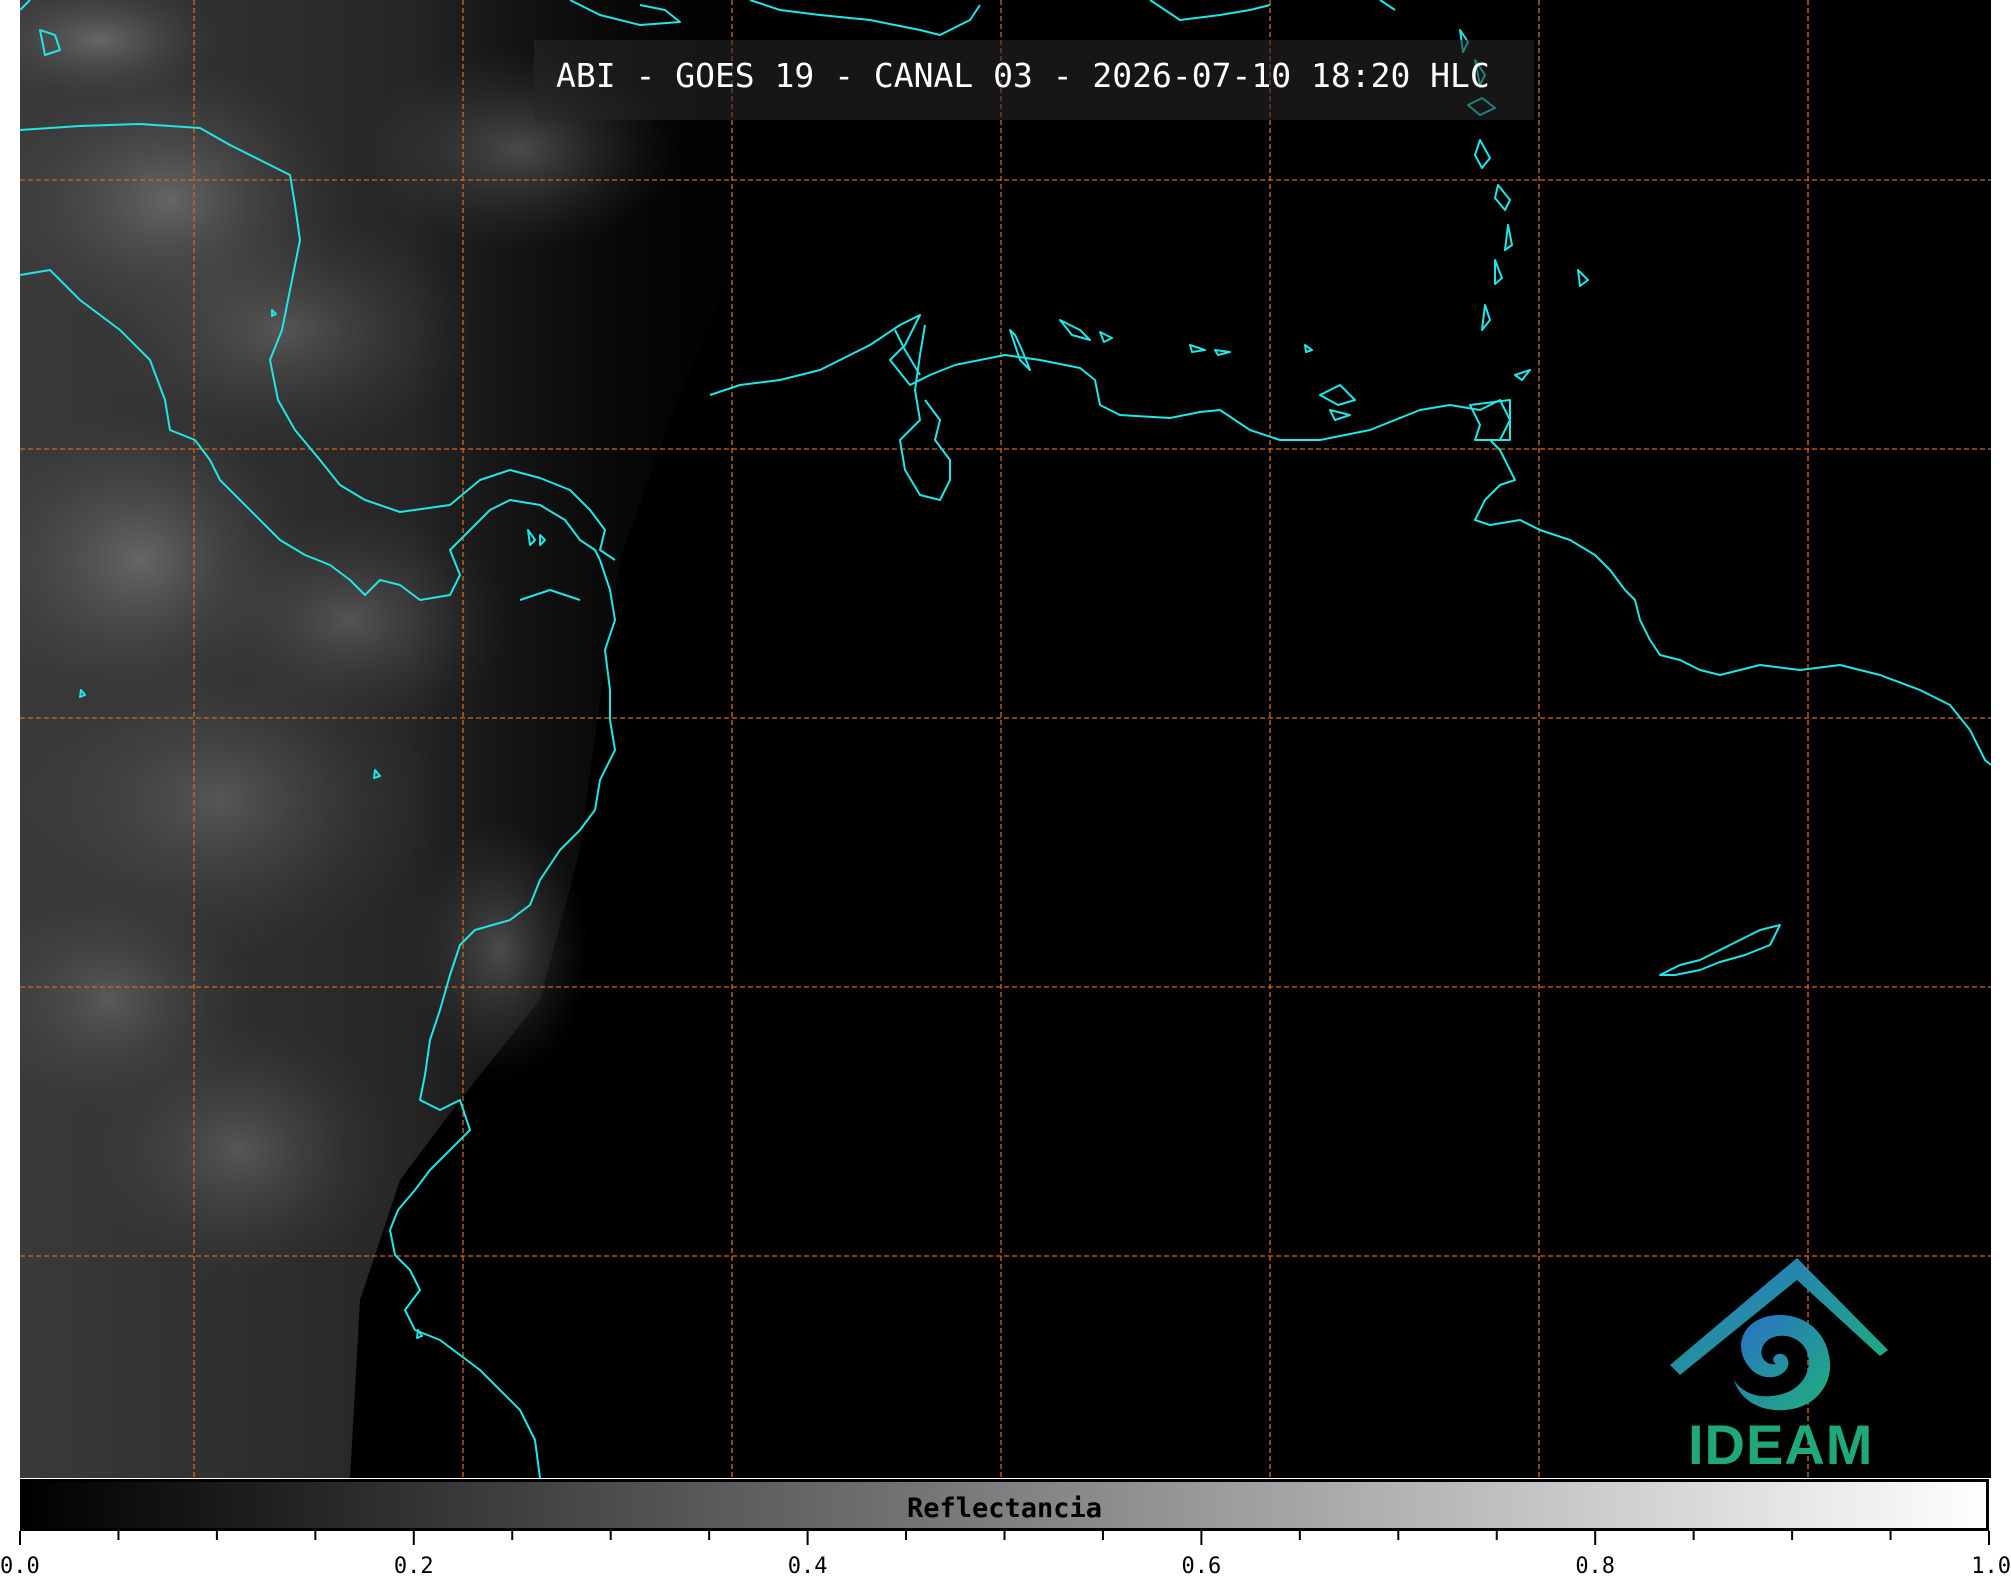 This screenshot has width=2011, height=1579. Describe the element at coordinates (1004, 1508) in the screenshot. I see `colorbar-label: Reflectancia` at that location.